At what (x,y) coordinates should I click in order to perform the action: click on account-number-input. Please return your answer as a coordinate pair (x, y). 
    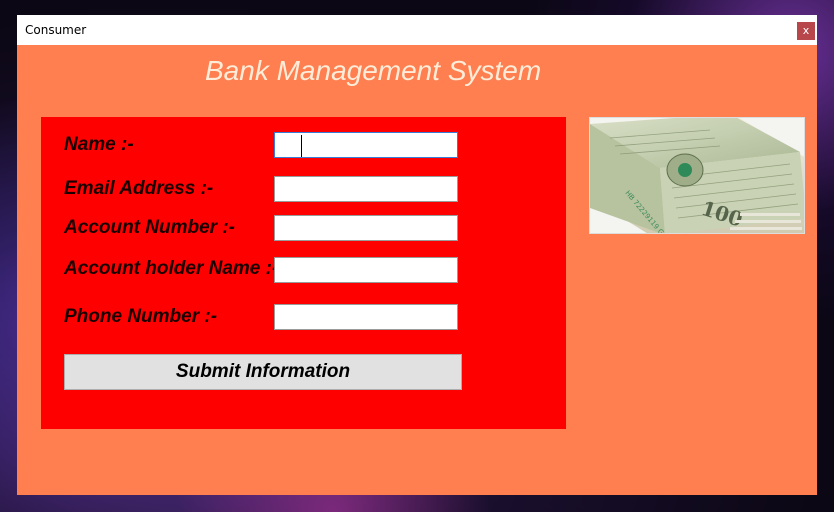
    Looking at the image, I should click on (366, 228).